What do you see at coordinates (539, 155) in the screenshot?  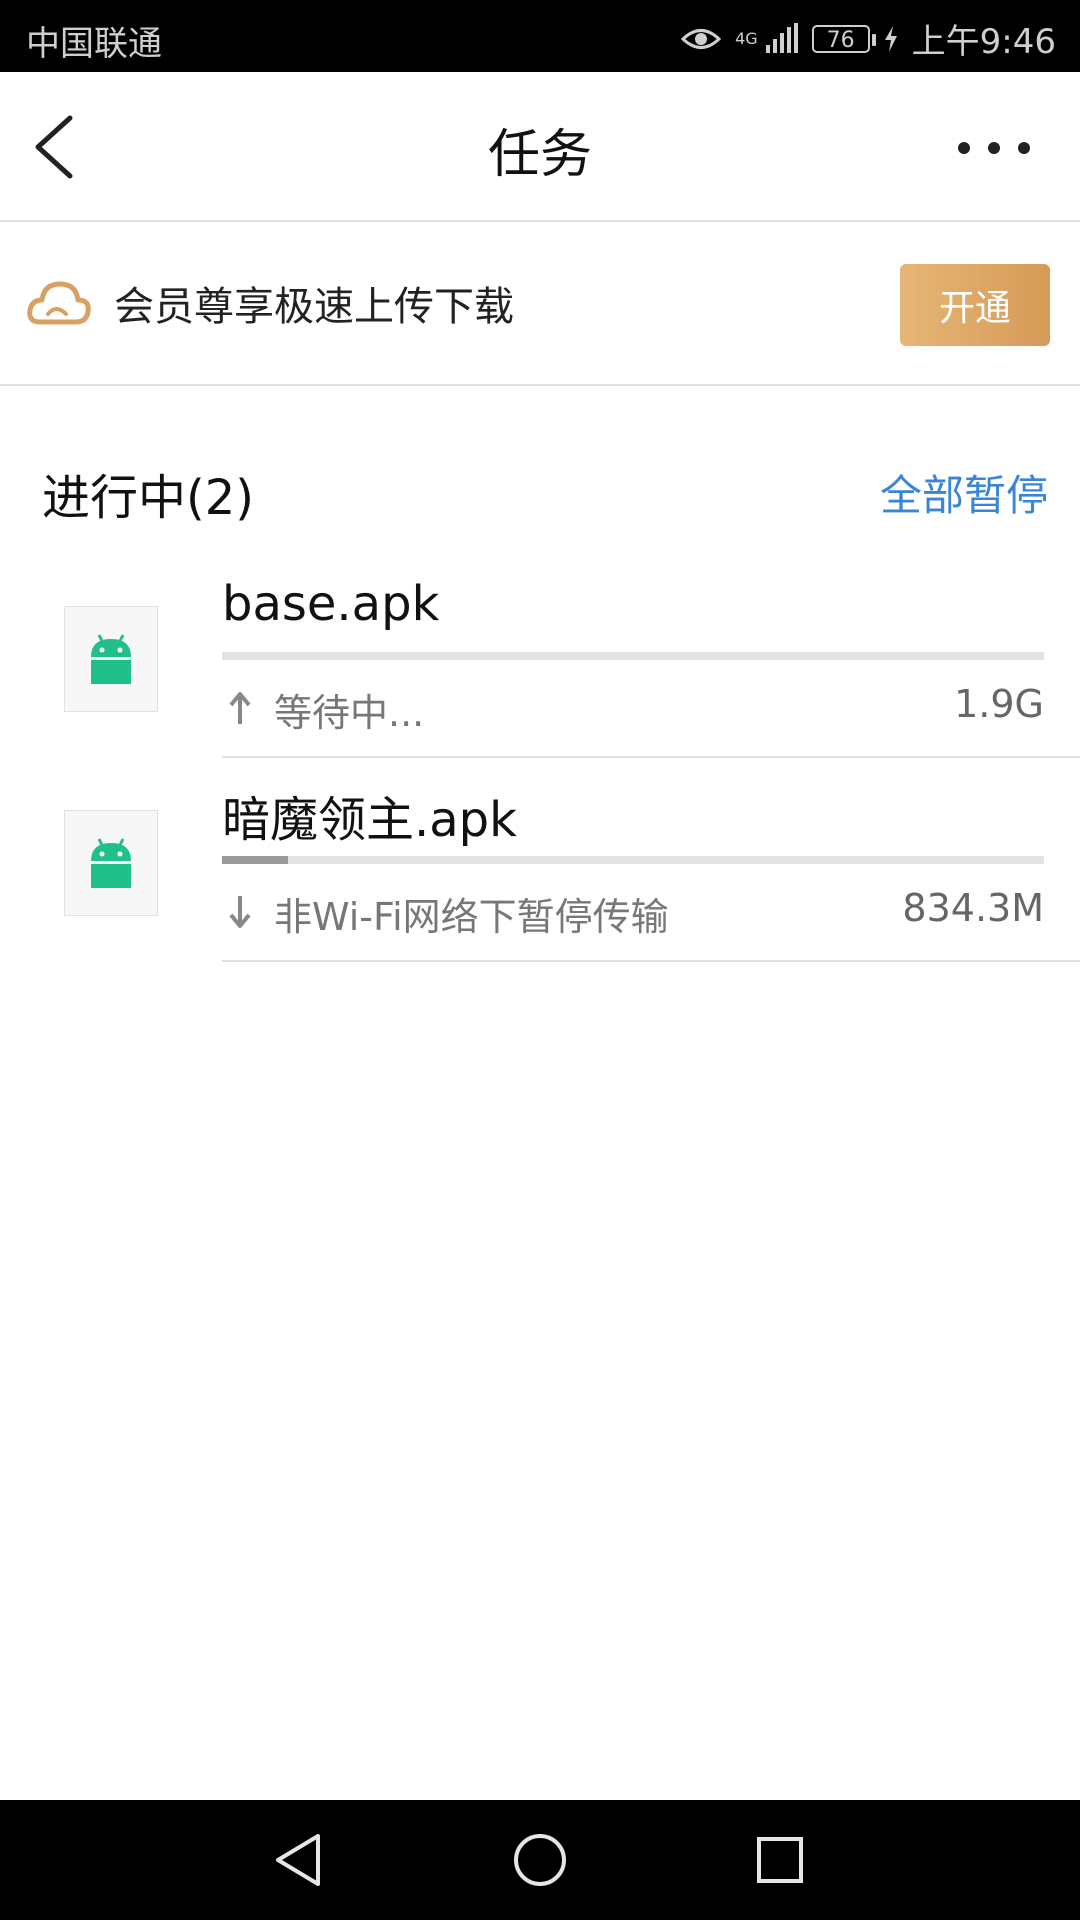 I see `page-title: 任务` at bounding box center [539, 155].